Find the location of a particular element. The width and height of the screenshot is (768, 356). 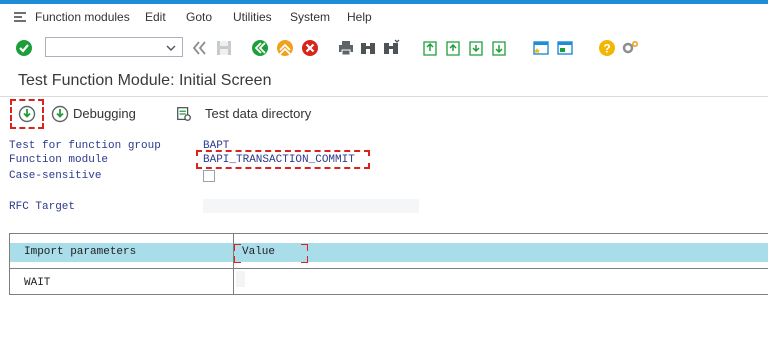

help-icon: ? is located at coordinates (607, 48).